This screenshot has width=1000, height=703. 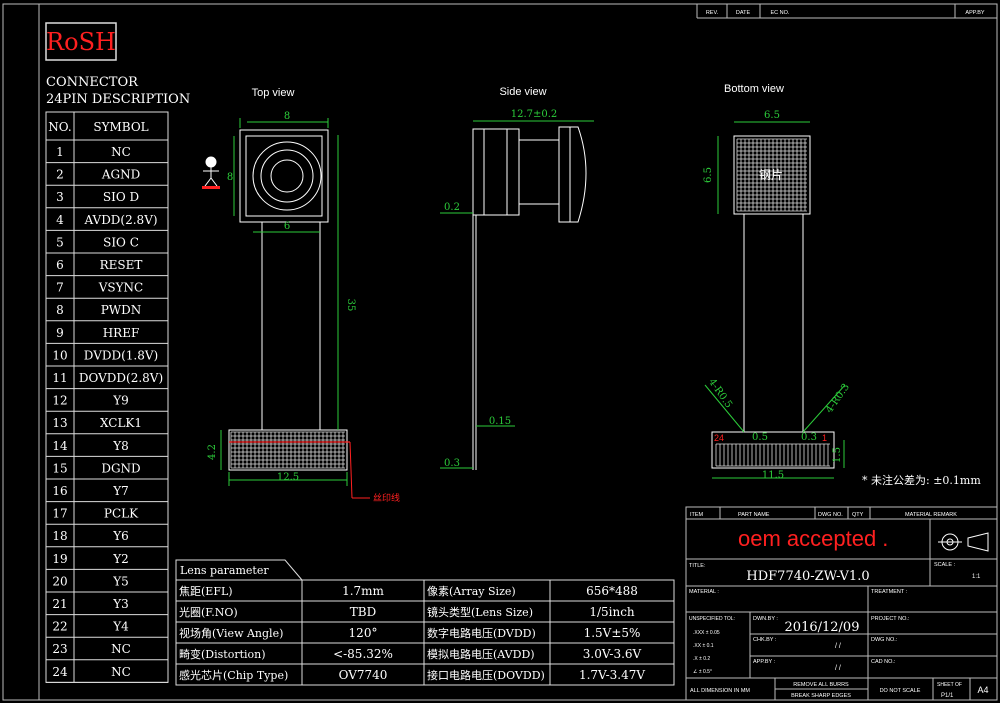 What do you see at coordinates (120, 446) in the screenshot?
I see `pin-symbol: Y8` at bounding box center [120, 446].